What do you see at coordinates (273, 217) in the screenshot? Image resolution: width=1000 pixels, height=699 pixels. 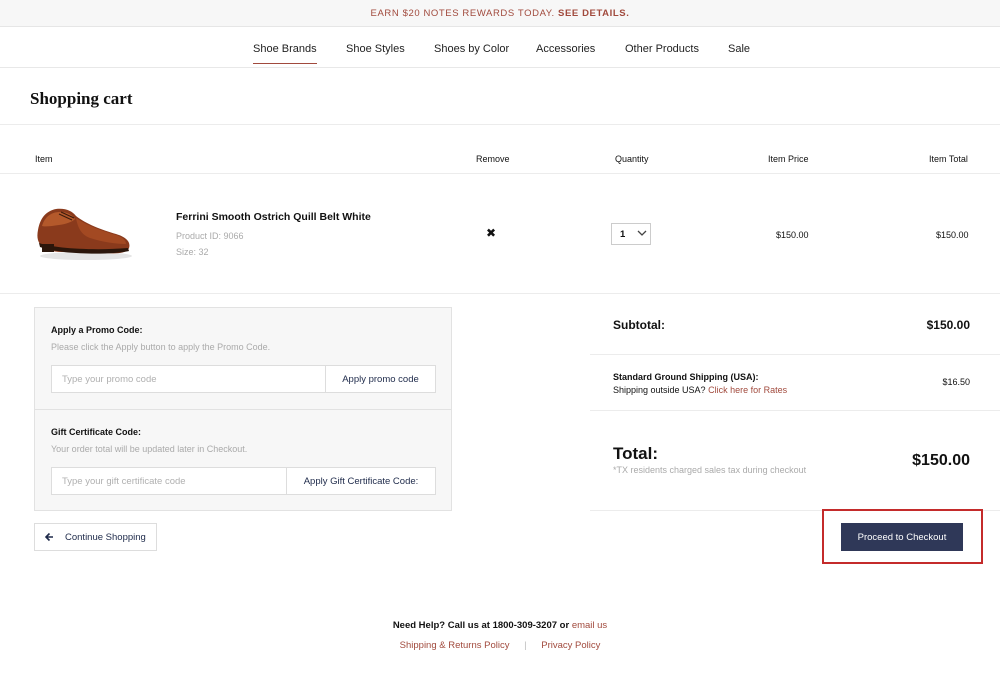 I see `product-name: Ferrini Smooth Ostrich Quill Belt White` at bounding box center [273, 217].